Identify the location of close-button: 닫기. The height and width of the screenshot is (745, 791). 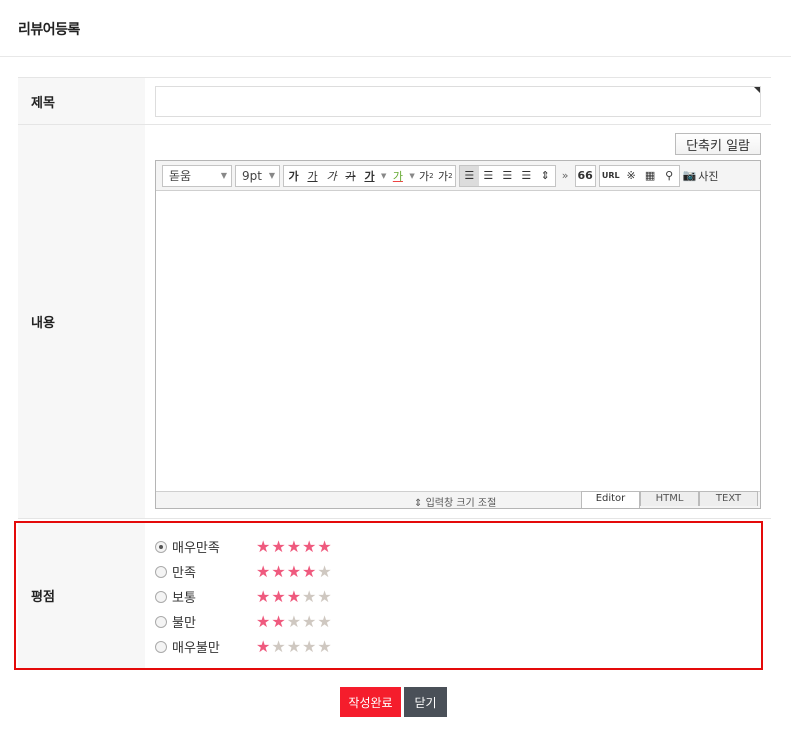
(425, 702).